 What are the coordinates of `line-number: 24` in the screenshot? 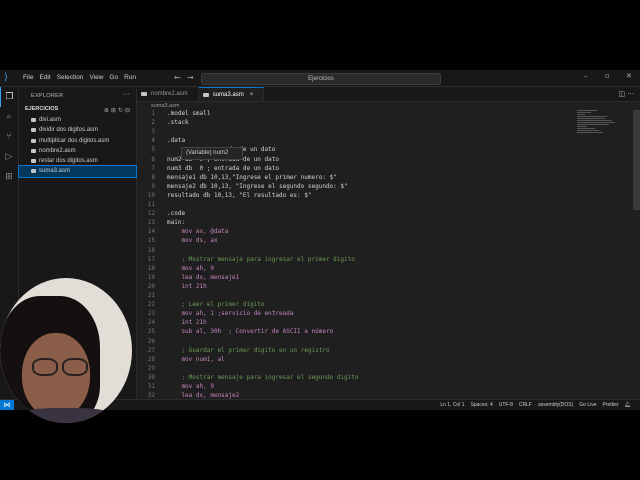 It's located at (151, 323).